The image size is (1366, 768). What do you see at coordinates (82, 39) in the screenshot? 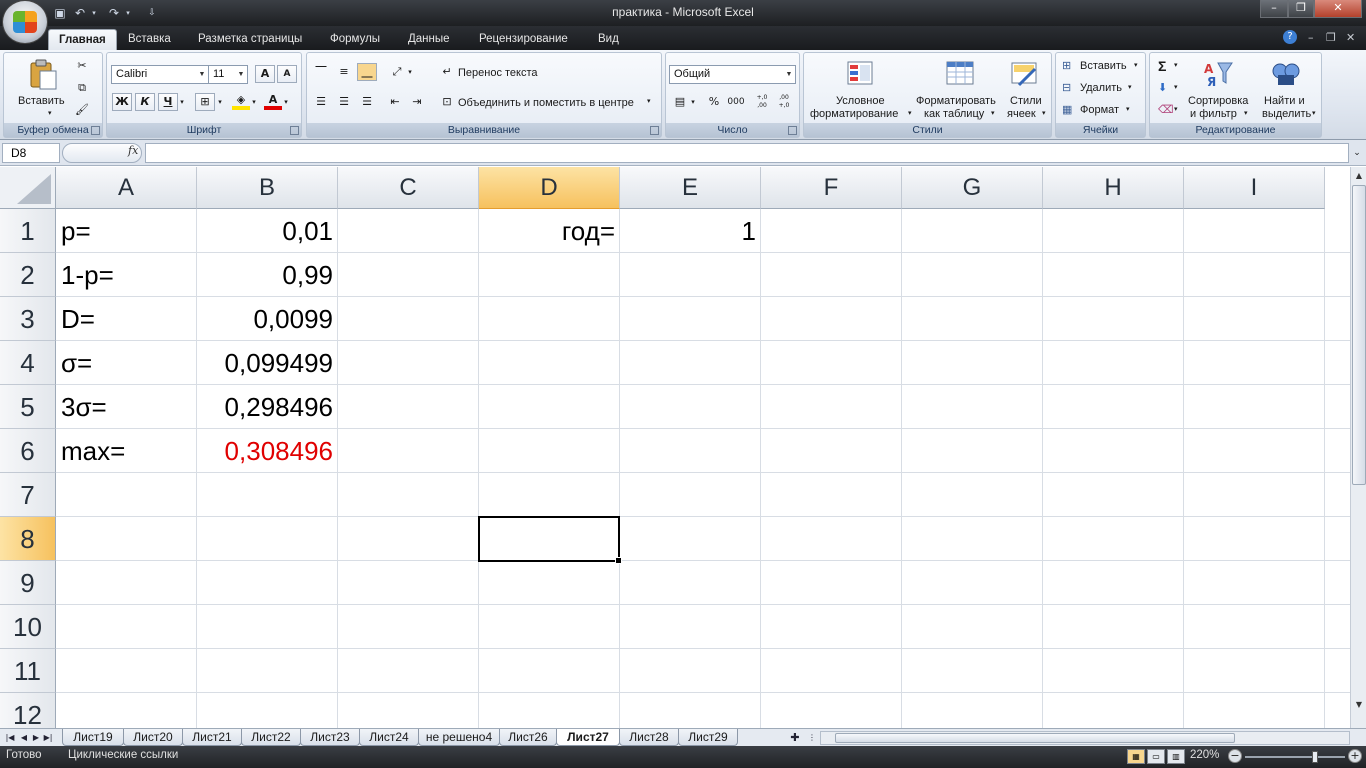
I see `tab-home: Главная` at bounding box center [82, 39].